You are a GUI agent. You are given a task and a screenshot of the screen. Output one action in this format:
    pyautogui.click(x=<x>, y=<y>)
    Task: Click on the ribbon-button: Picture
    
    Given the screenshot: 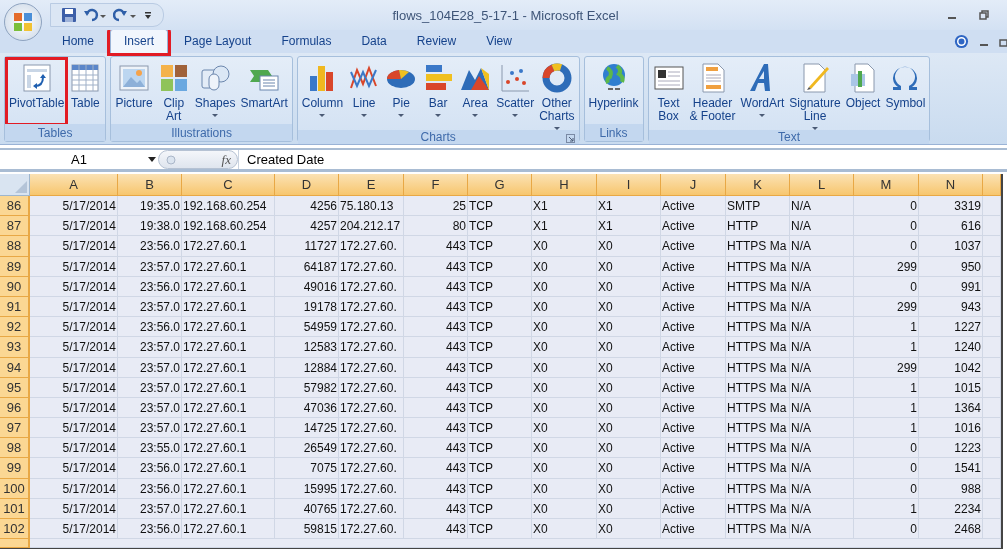 What is the action you would take?
    pyautogui.click(x=134, y=91)
    